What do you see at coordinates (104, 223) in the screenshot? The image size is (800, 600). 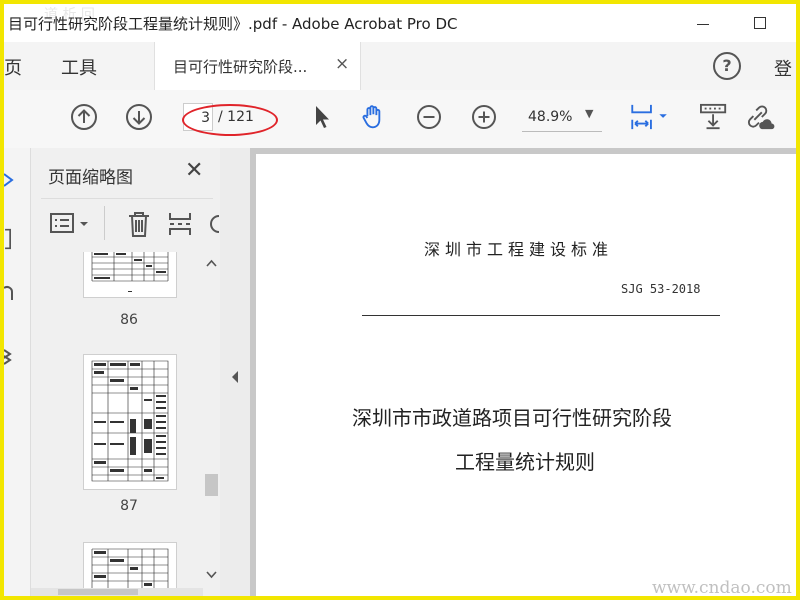 I see `toolbar-divider` at bounding box center [104, 223].